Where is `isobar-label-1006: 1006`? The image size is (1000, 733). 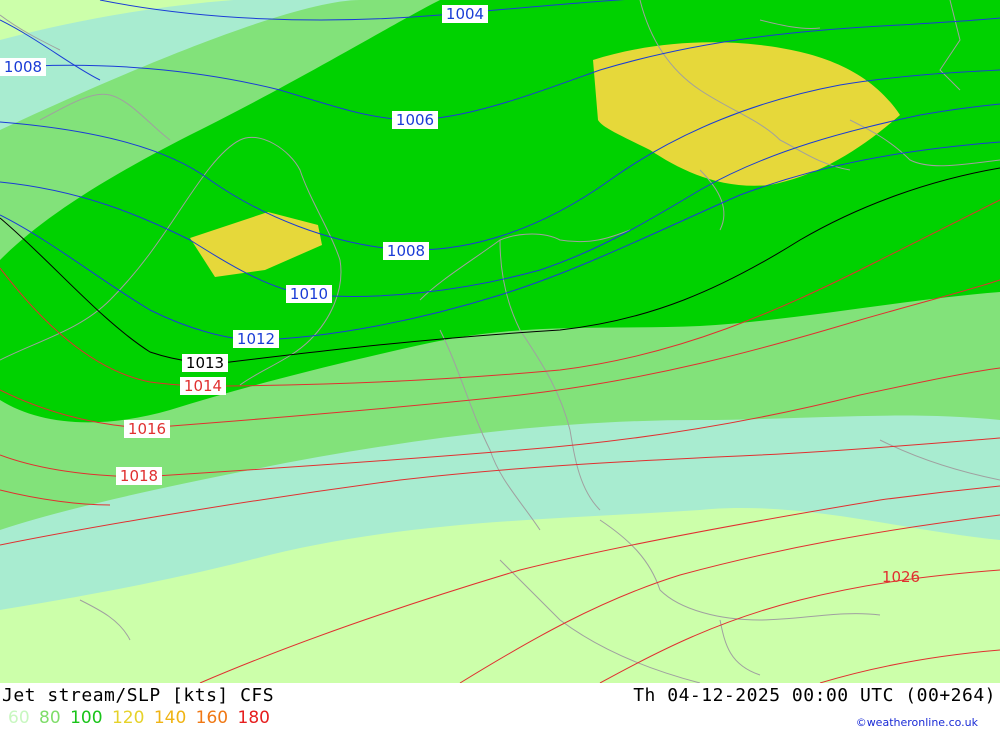 isobar-label-1006: 1006 is located at coordinates (415, 120).